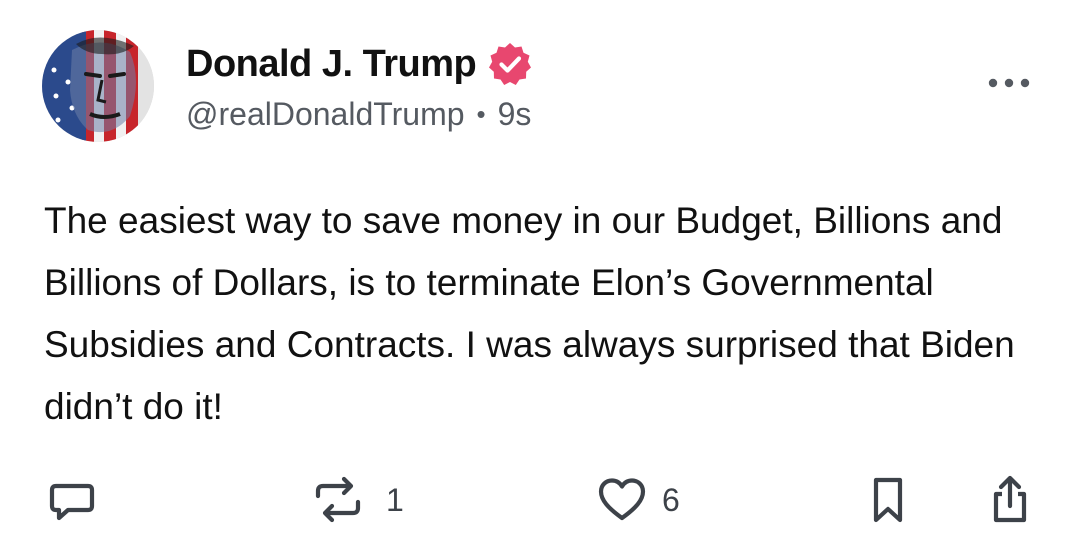 This screenshot has width=1080, height=551. What do you see at coordinates (671, 499) in the screenshot?
I see `like-count: 6` at bounding box center [671, 499].